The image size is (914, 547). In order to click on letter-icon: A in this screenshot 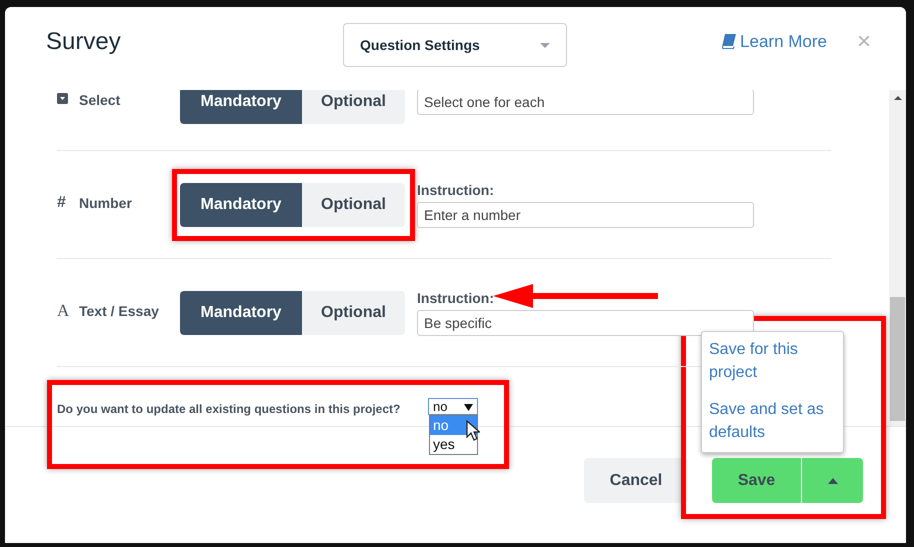, I will do `click(64, 310)`.